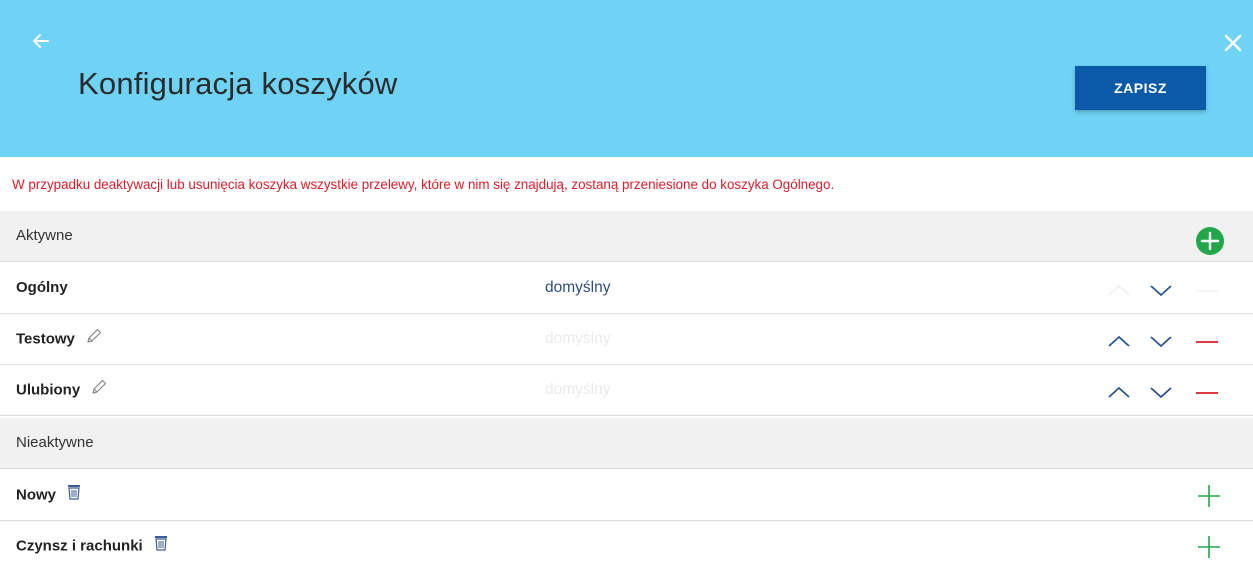 The image size is (1253, 570). I want to click on basket-name: Nowy, so click(36, 495).